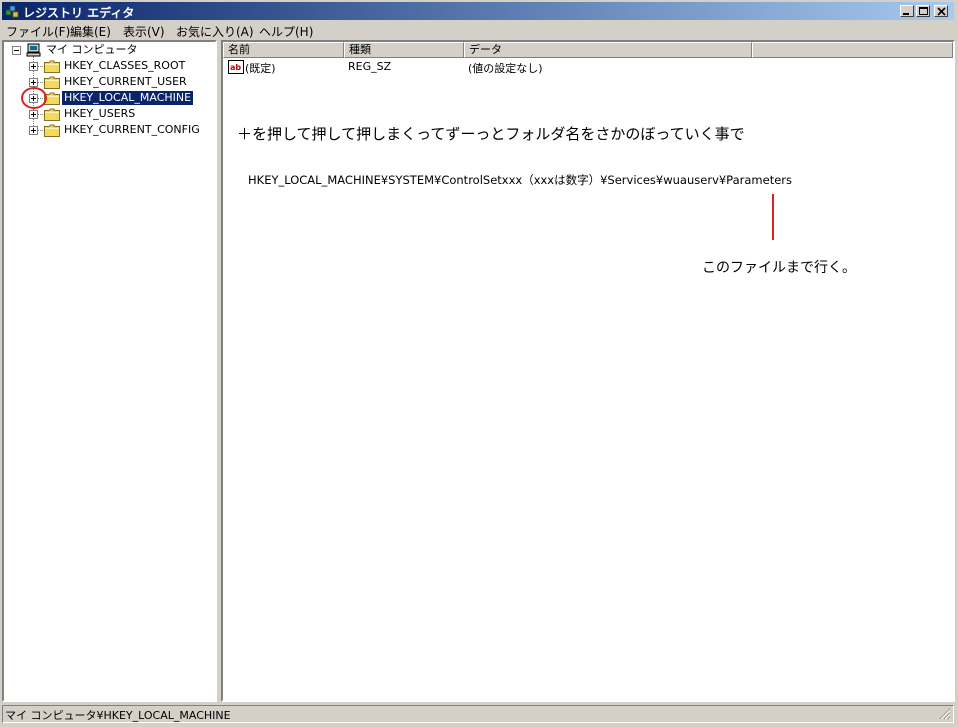  I want to click on maximize-button, so click(923, 11).